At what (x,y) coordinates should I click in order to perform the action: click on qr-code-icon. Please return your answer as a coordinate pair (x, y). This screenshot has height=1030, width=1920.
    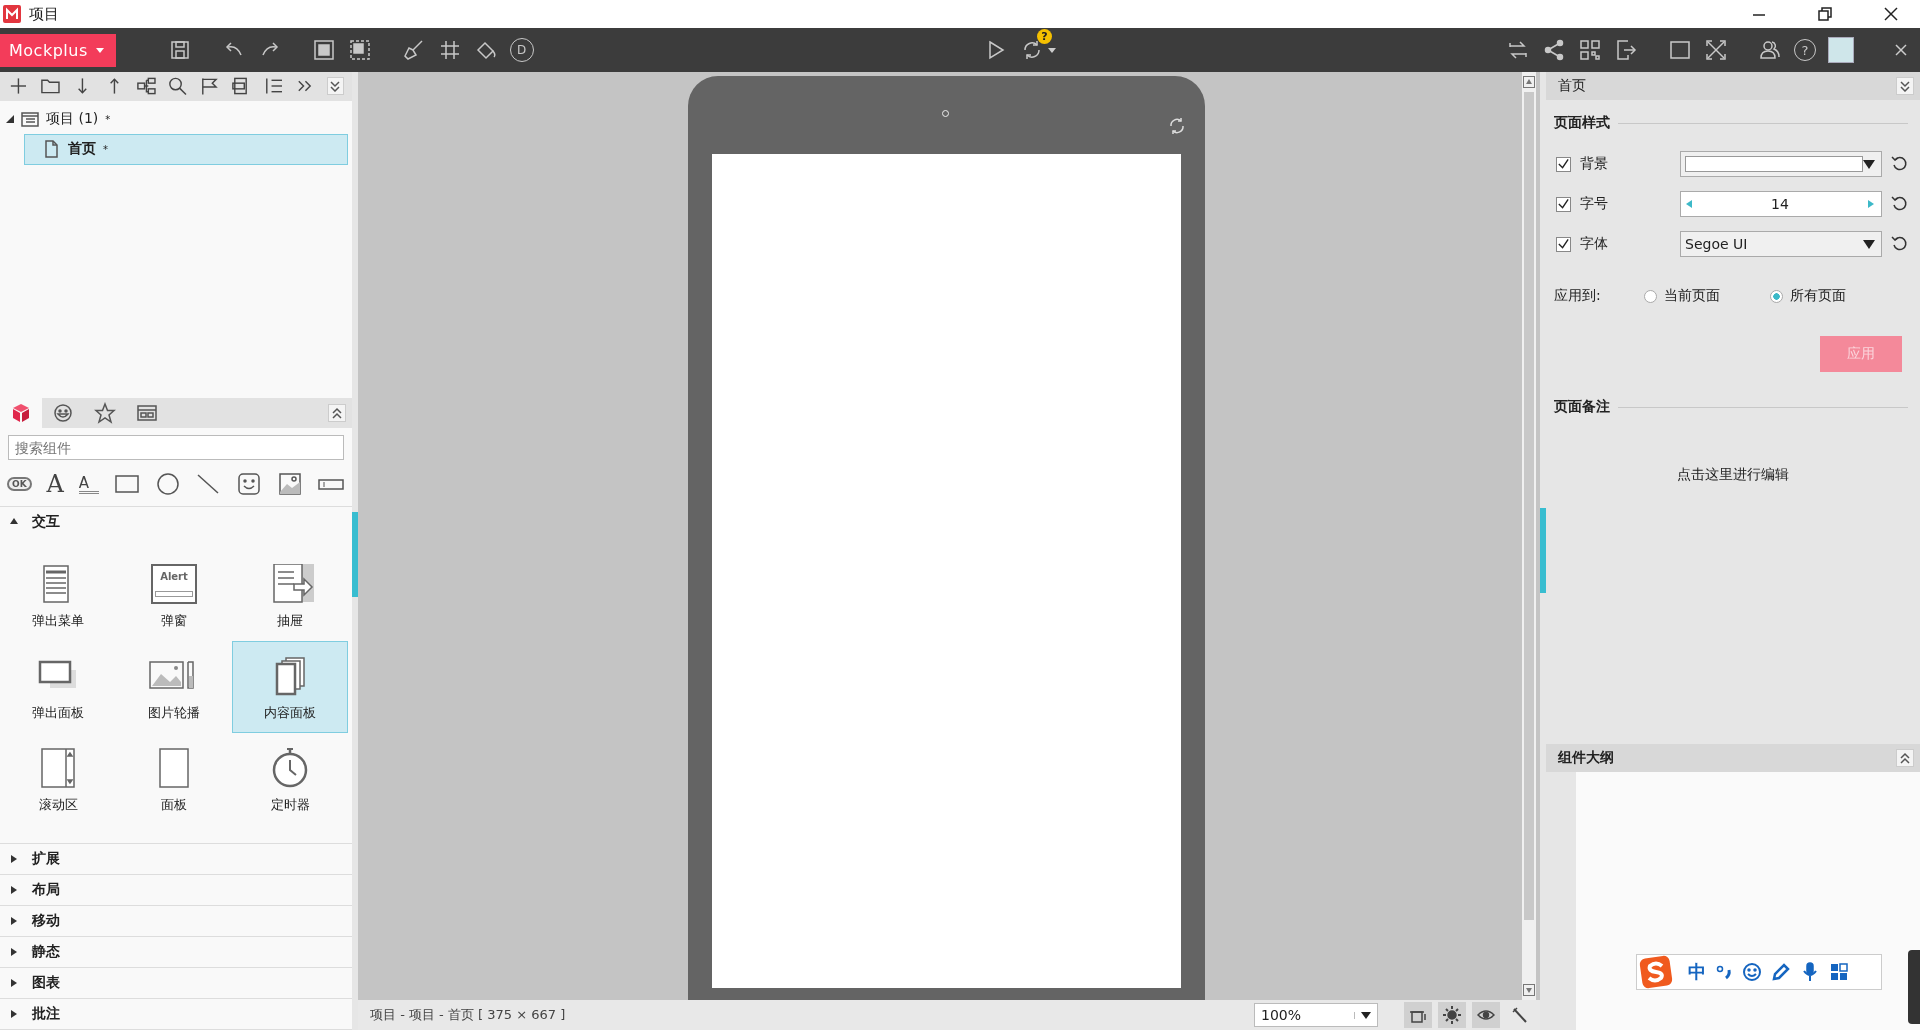
    Looking at the image, I should click on (1590, 50).